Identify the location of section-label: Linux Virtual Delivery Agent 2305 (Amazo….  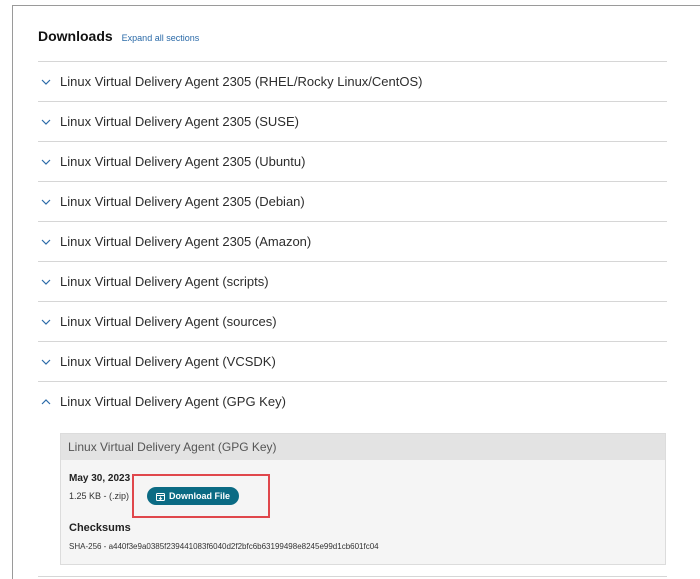
(186, 241).